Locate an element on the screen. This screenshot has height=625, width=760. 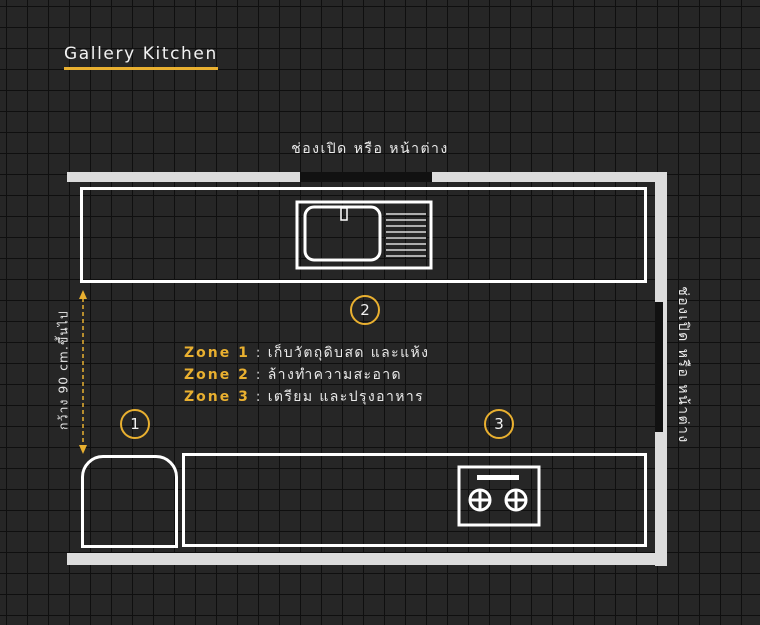
sink-icon is located at coordinates (364, 235).